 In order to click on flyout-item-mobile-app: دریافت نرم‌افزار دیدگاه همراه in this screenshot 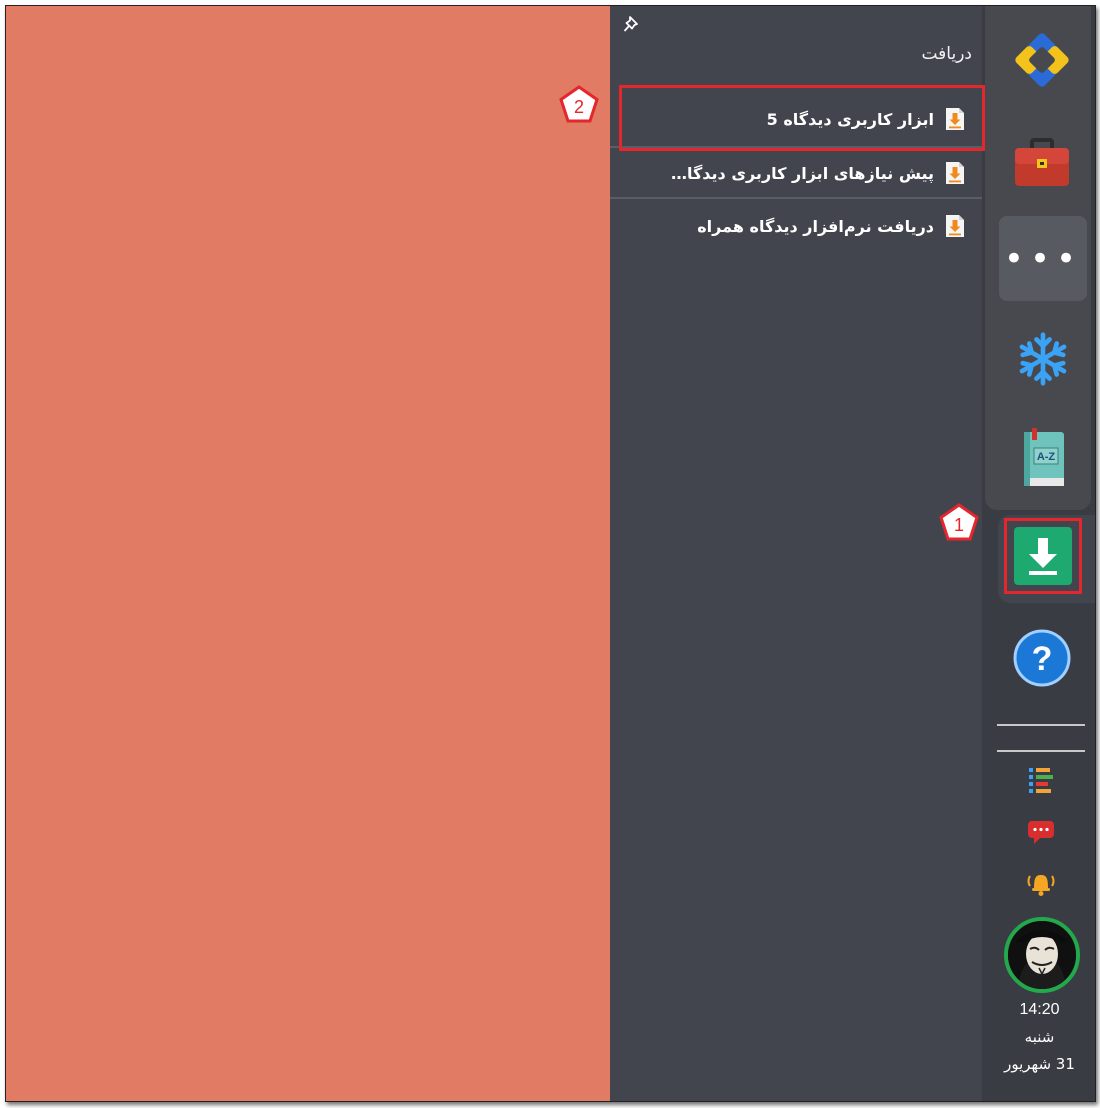, I will do `click(796, 226)`.